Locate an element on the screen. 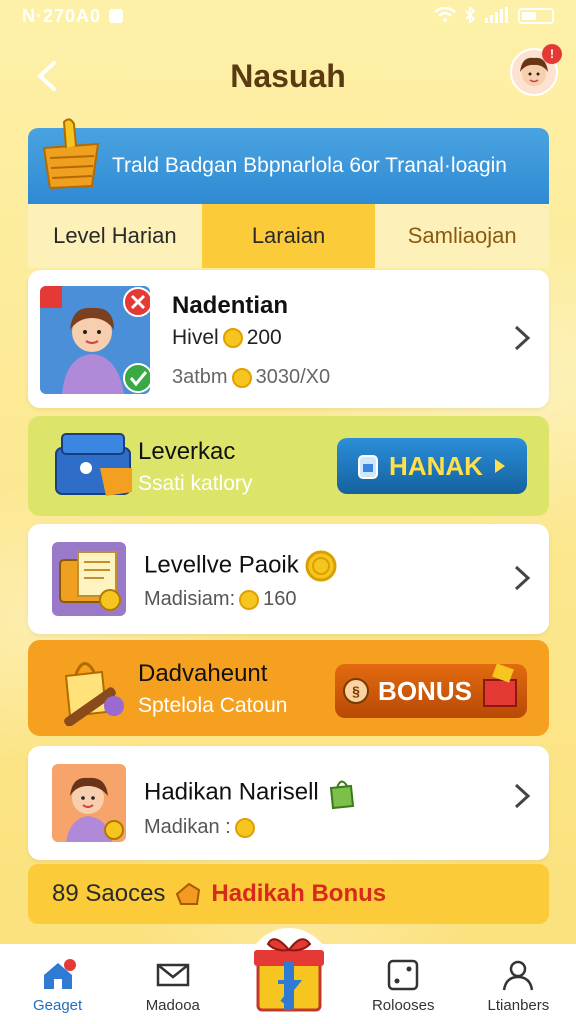 This screenshot has height=1024, width=576. document-chest-icon is located at coordinates (90, 581).